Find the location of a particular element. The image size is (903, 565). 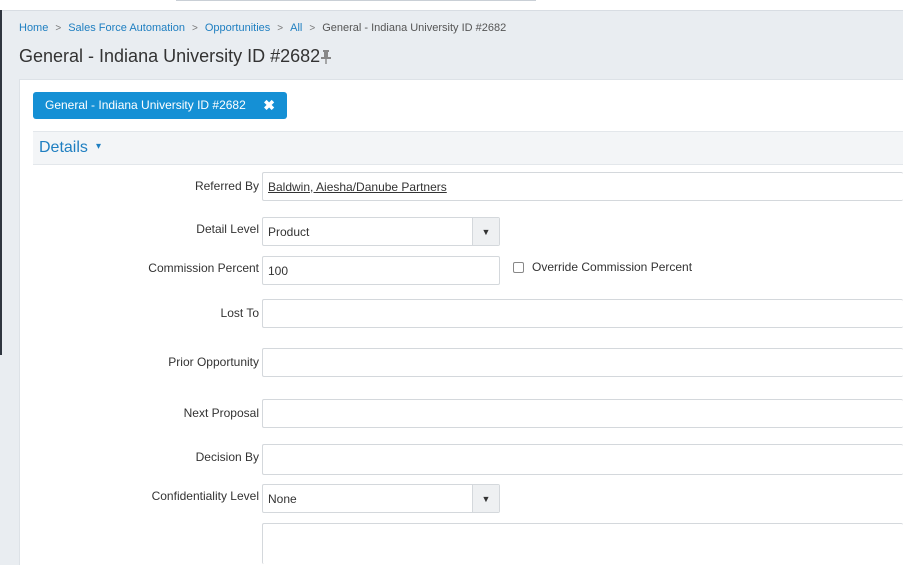

left-edge-bar is located at coordinates (1, 182).